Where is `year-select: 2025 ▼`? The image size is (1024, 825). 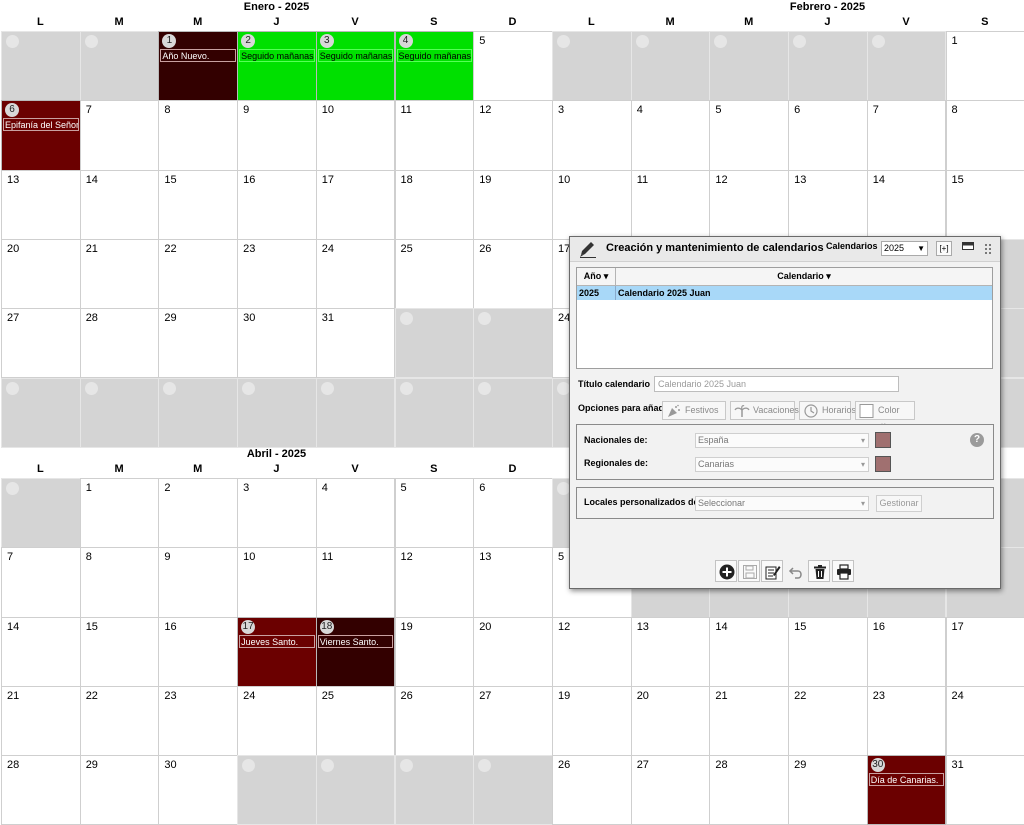
year-select: 2025 ▼ is located at coordinates (904, 248).